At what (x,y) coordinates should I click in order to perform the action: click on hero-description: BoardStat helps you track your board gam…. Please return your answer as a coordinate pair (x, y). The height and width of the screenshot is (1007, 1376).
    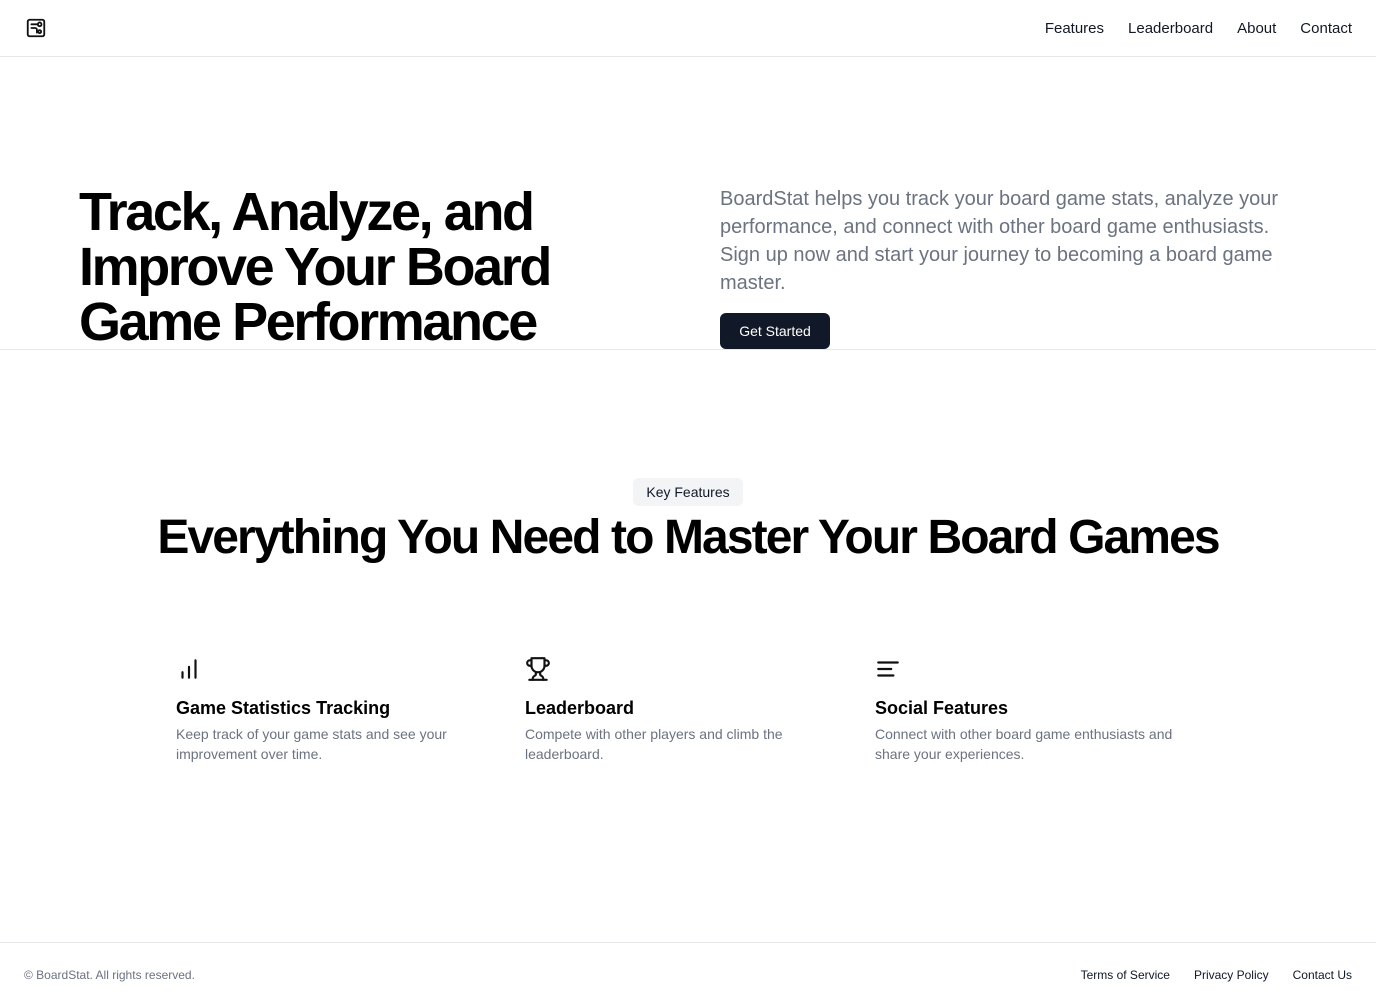
    Looking at the image, I should click on (999, 241).